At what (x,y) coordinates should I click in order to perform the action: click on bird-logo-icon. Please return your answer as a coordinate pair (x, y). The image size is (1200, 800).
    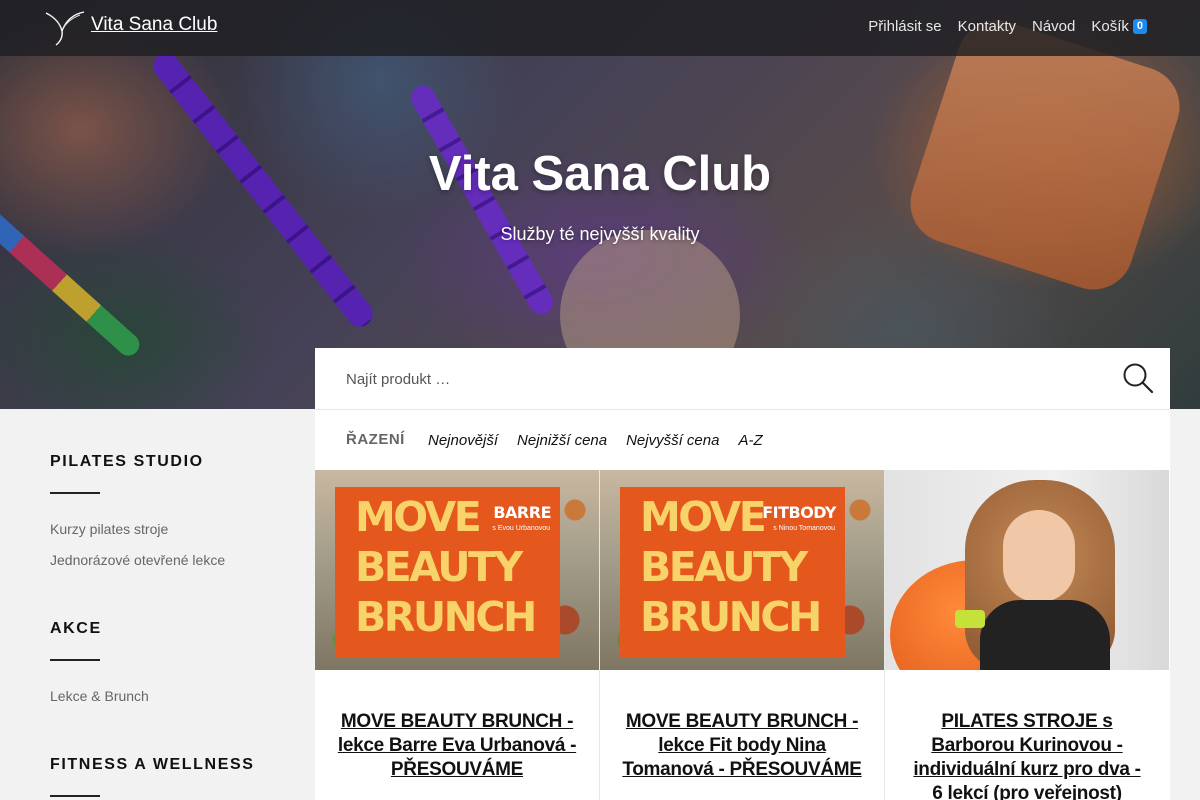
    Looking at the image, I should click on (65, 28).